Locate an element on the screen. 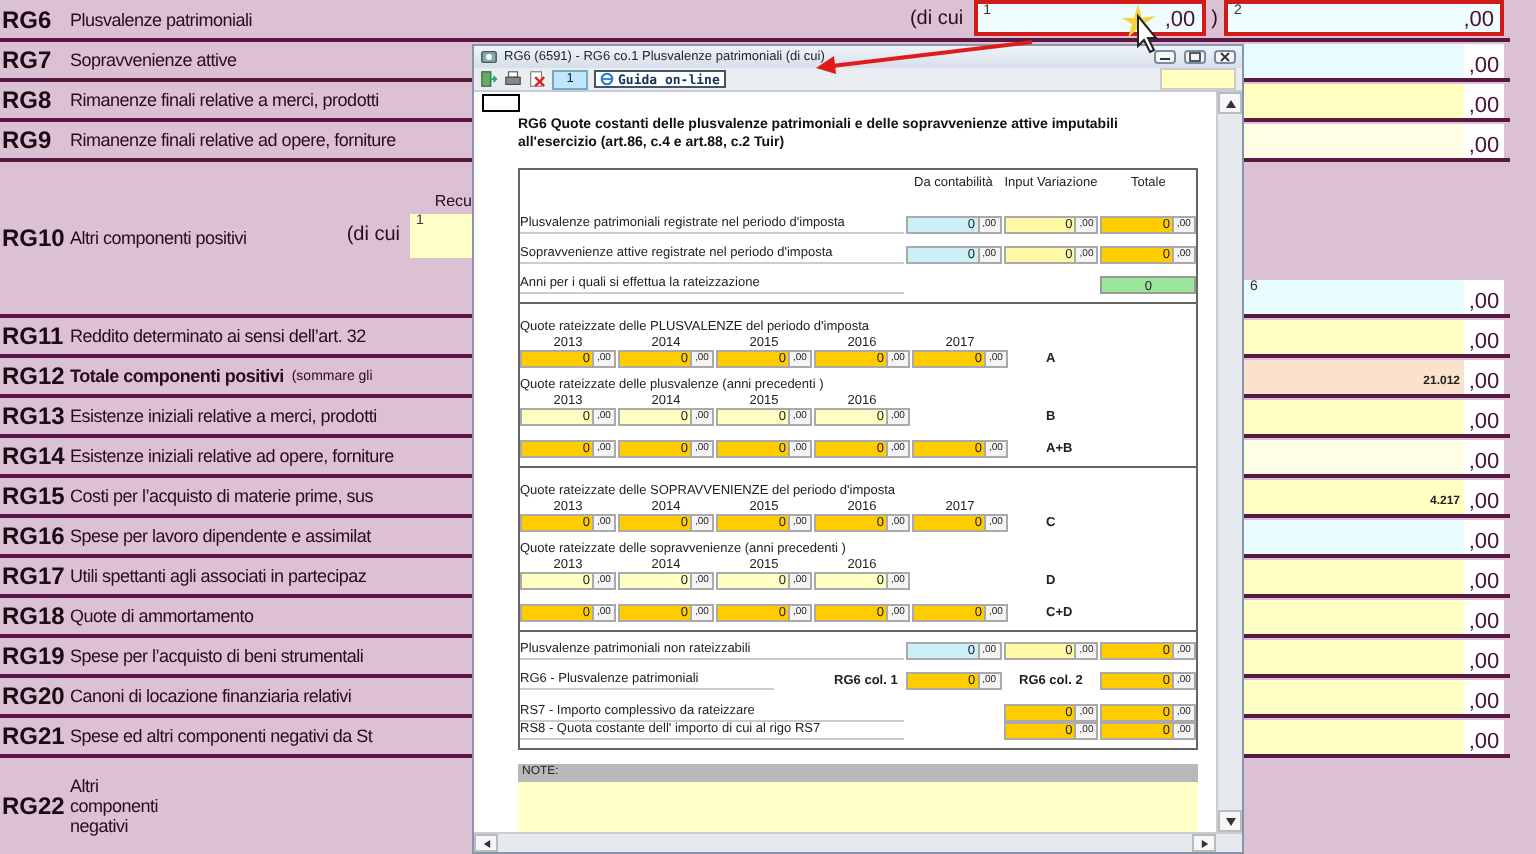  row-code: RG19 is located at coordinates (33, 656).